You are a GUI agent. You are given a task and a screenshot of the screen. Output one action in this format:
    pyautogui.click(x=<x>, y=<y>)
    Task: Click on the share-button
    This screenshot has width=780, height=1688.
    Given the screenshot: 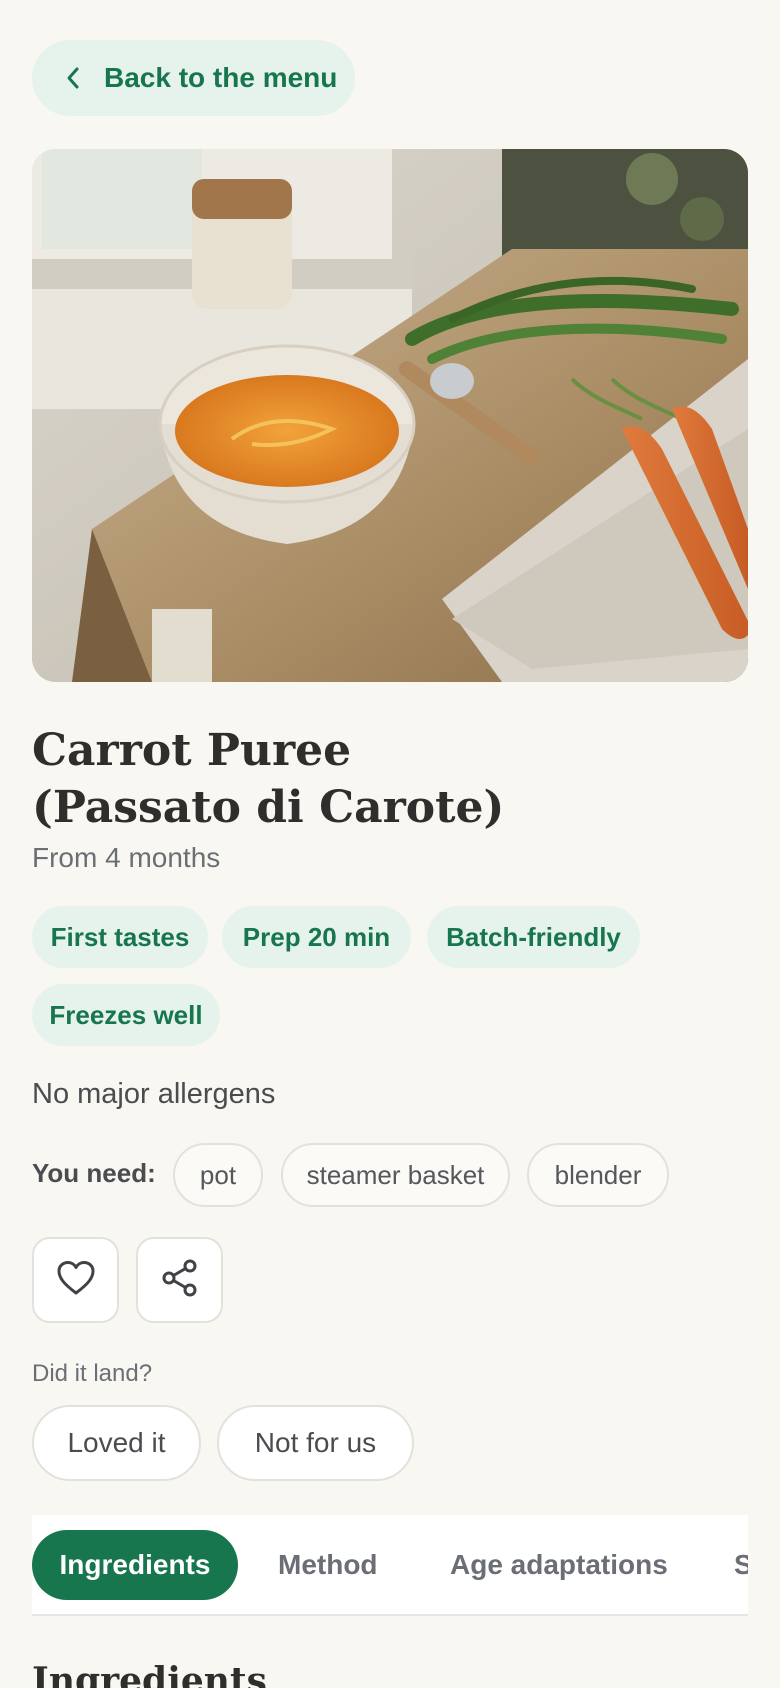 What is the action you would take?
    pyautogui.click(x=179, y=1280)
    